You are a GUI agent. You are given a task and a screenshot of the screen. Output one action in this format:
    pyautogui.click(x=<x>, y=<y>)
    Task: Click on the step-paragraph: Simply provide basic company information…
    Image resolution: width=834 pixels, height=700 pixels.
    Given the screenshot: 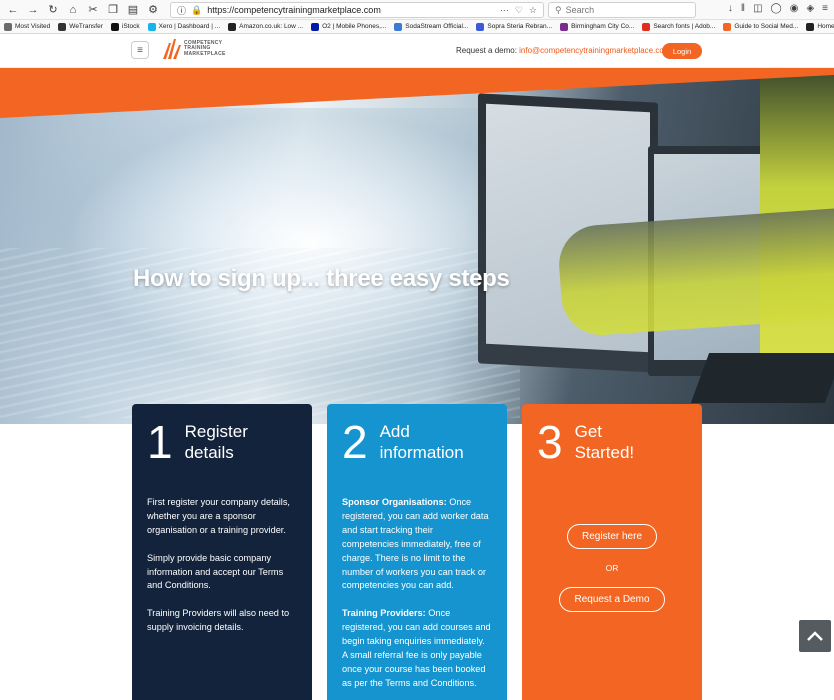 What is the action you would take?
    pyautogui.click(x=215, y=571)
    